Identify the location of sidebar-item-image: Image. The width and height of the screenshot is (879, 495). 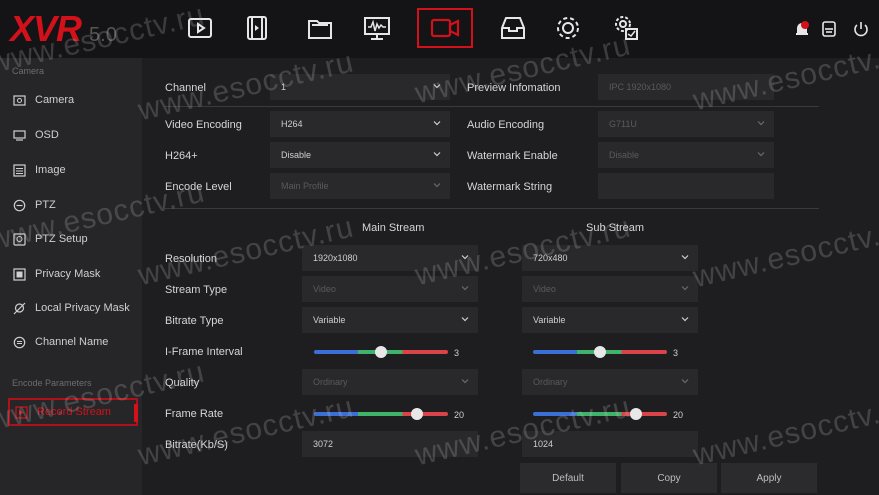
(73, 170).